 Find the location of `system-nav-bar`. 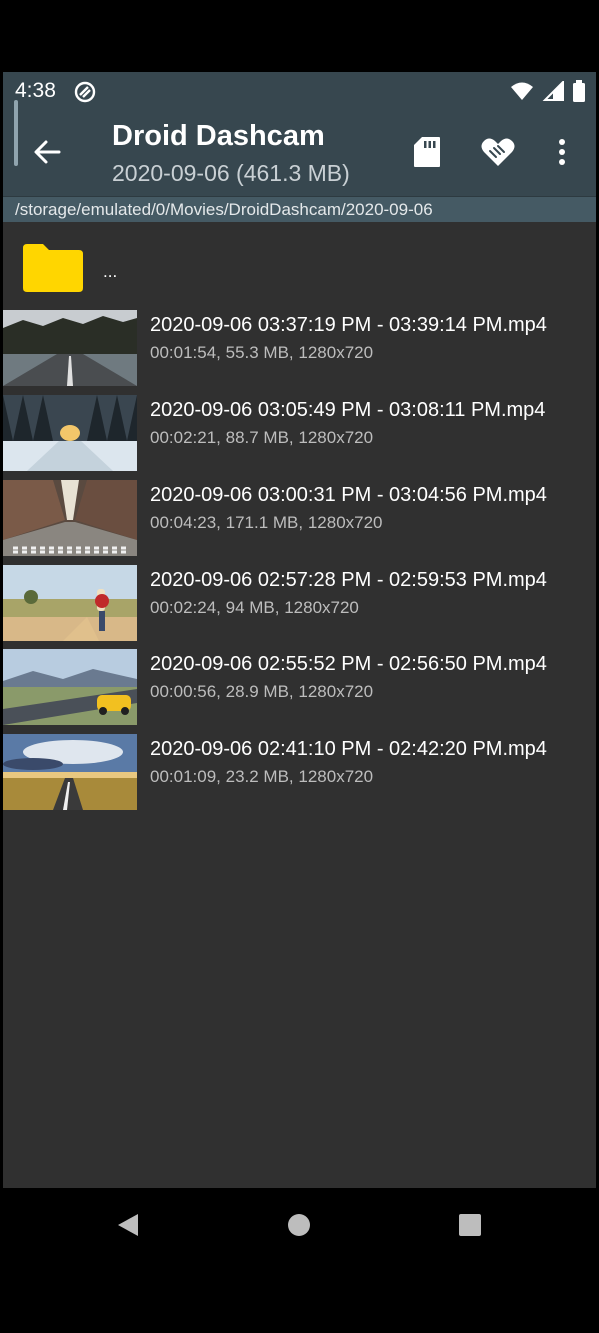

system-nav-bar is located at coordinates (299, 1224).